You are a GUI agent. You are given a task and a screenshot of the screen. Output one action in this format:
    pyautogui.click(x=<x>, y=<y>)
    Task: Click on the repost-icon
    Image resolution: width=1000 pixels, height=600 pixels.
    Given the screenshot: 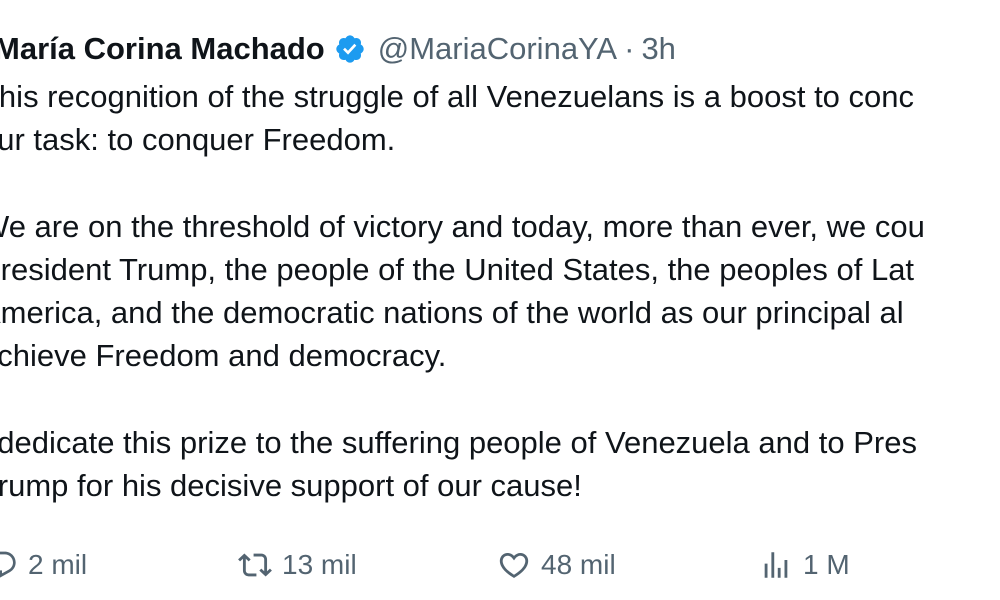 What is the action you would take?
    pyautogui.click(x=255, y=565)
    